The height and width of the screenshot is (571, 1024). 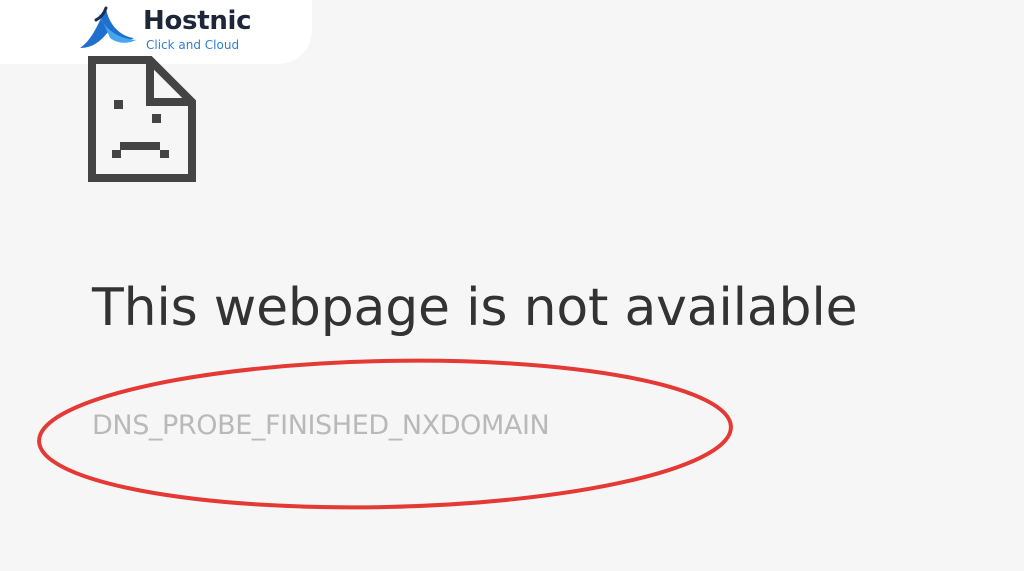 I want to click on logo-tagline: Click and Cloud, so click(x=193, y=45).